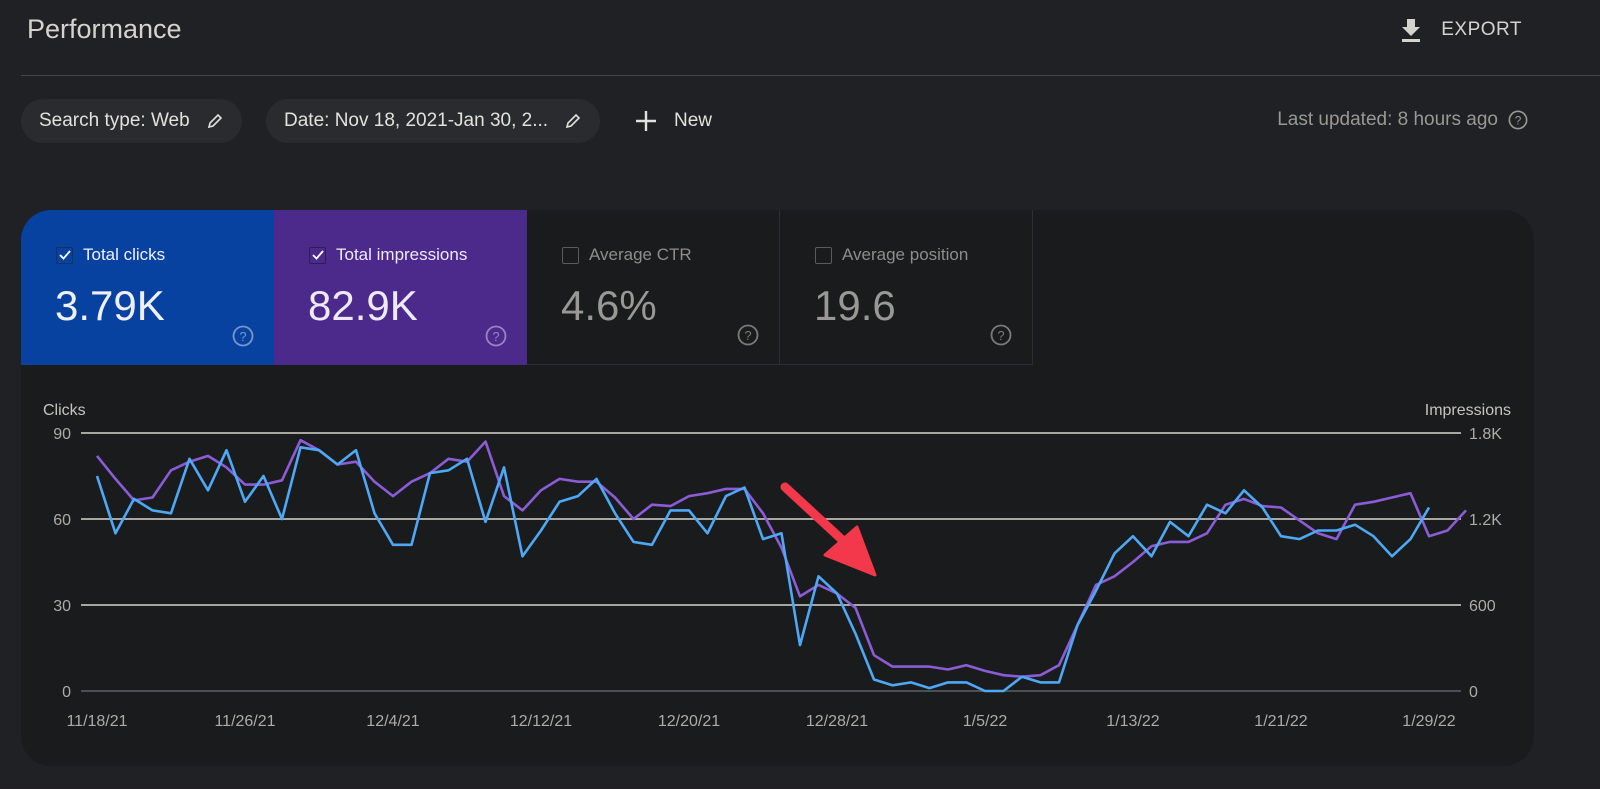 The height and width of the screenshot is (789, 1600). Describe the element at coordinates (114, 120) in the screenshot. I see `search-type-label: Search type: Web` at that location.